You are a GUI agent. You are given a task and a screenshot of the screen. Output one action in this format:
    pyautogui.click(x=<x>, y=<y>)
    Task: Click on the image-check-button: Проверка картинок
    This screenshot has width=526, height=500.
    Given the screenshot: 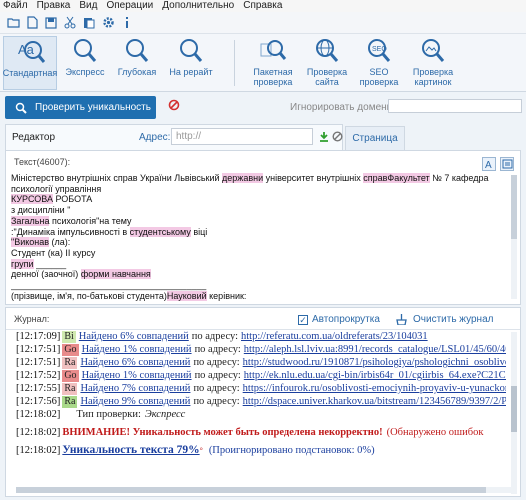 What is the action you would take?
    pyautogui.click(x=433, y=63)
    